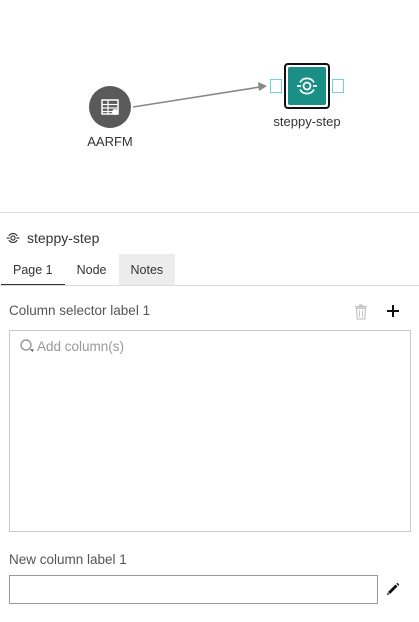 The width and height of the screenshot is (419, 622). I want to click on dataset-table-icon, so click(110, 107).